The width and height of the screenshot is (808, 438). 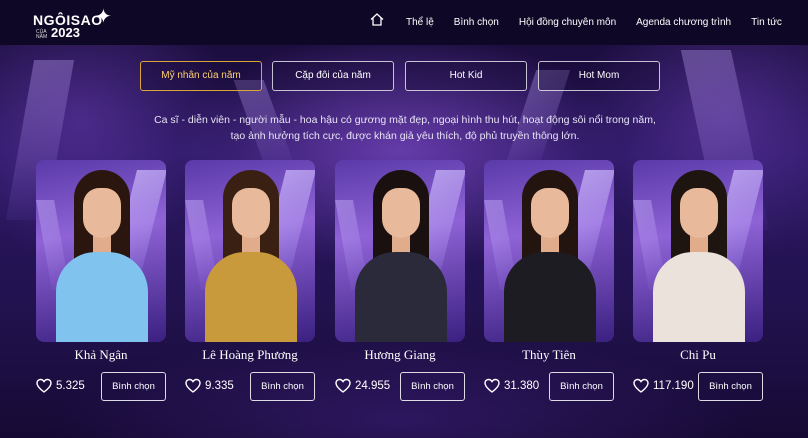 What do you see at coordinates (466, 76) in the screenshot?
I see `tab-hot-kid: Hot Kid` at bounding box center [466, 76].